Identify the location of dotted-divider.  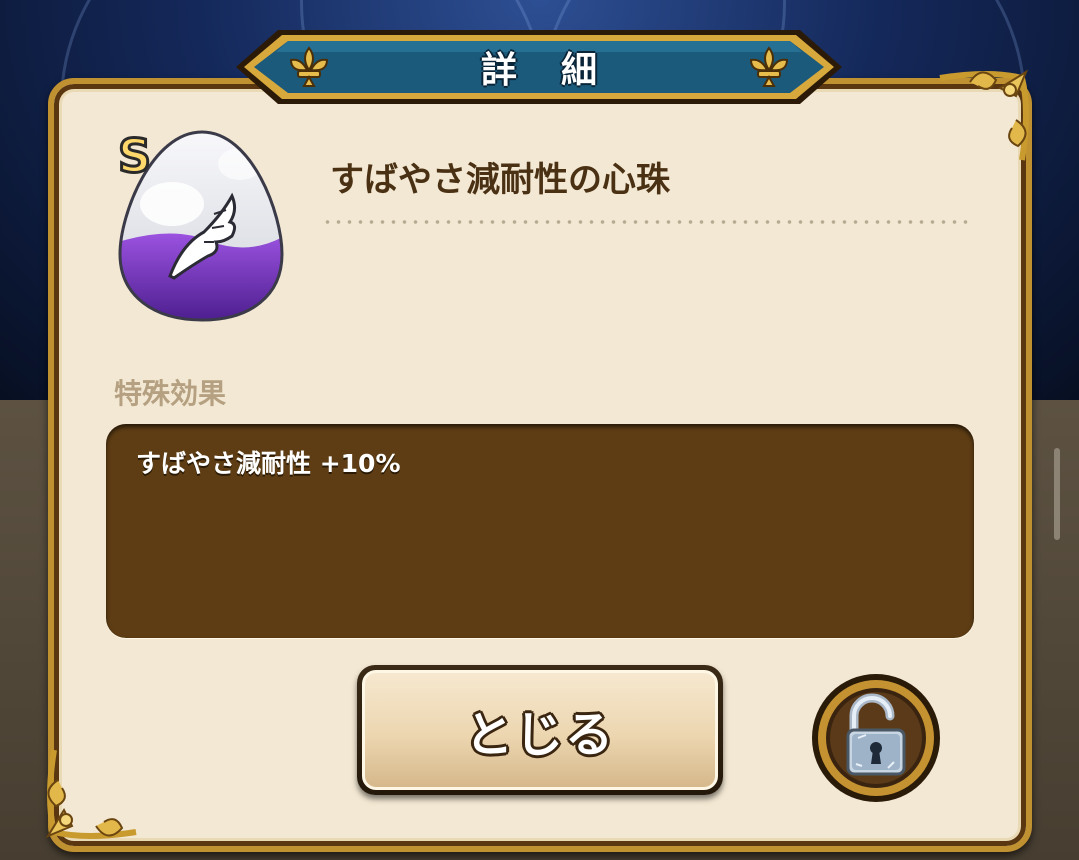
(647, 222).